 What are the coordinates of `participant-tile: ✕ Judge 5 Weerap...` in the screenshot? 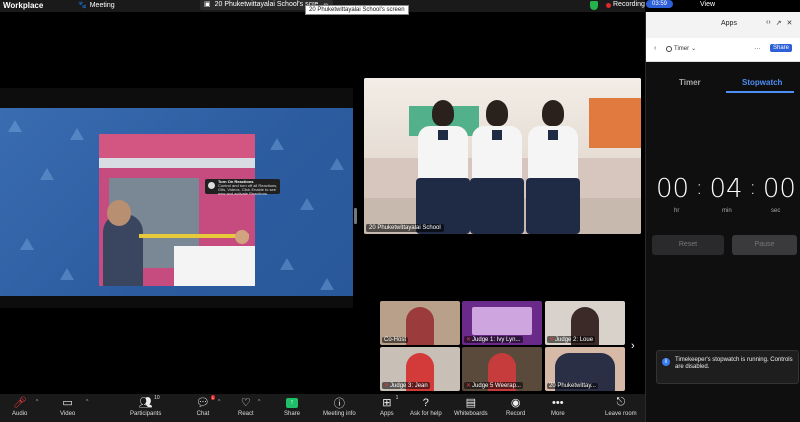 It's located at (502, 369).